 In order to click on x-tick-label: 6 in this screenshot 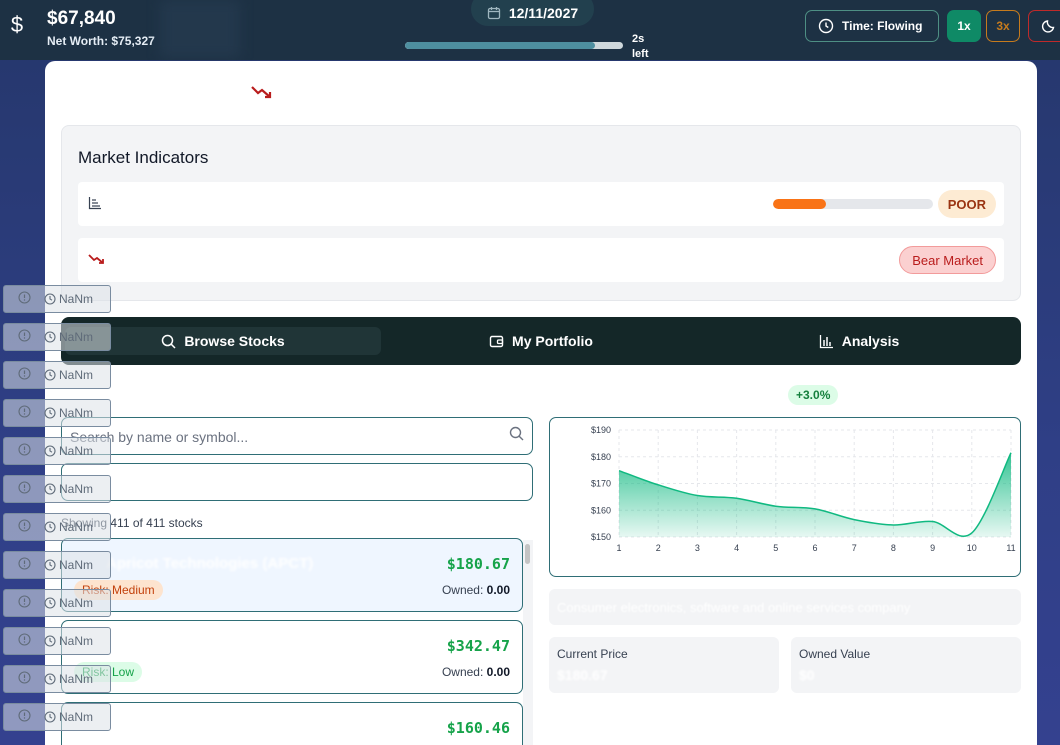, I will do `click(814, 548)`.